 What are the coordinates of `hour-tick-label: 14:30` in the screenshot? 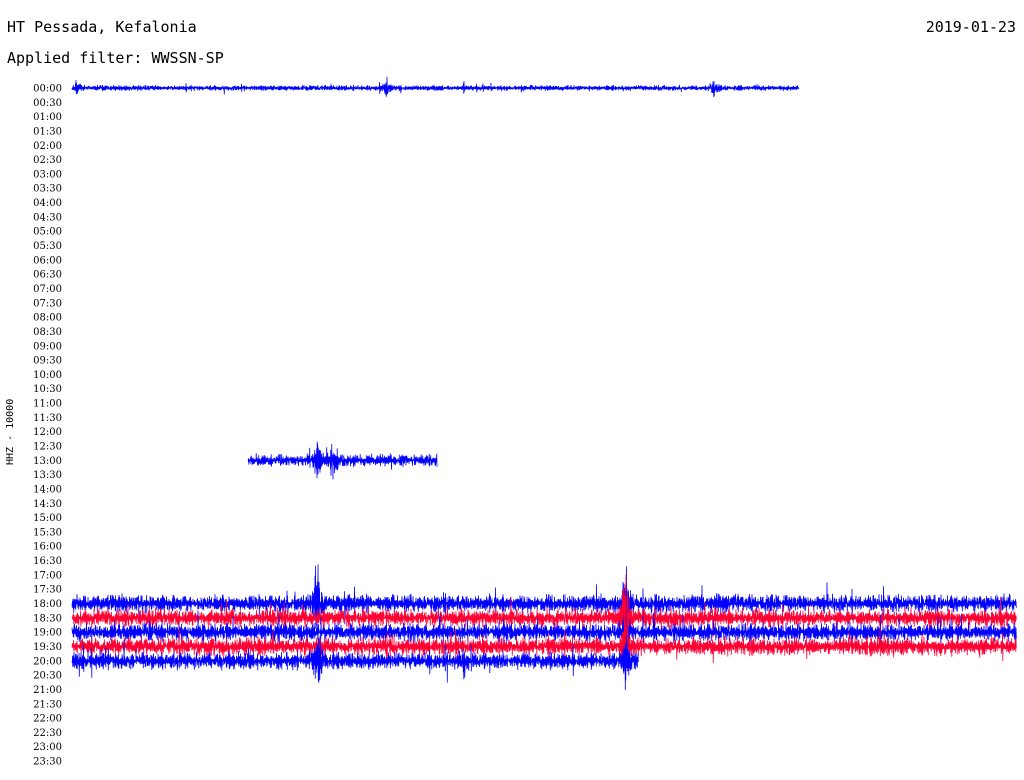 It's located at (47, 504).